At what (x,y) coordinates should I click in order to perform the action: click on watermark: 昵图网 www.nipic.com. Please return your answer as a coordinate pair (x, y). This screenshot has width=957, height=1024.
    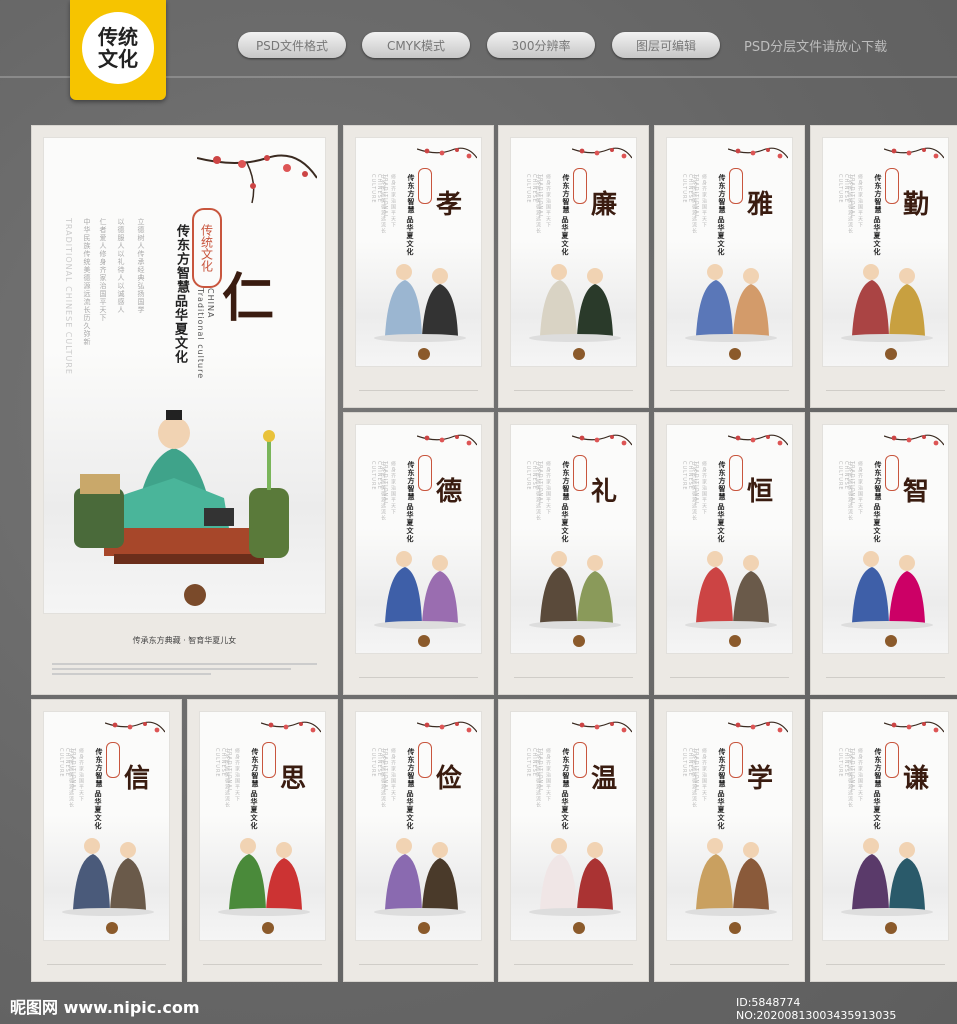
    Looking at the image, I should click on (105, 1007).